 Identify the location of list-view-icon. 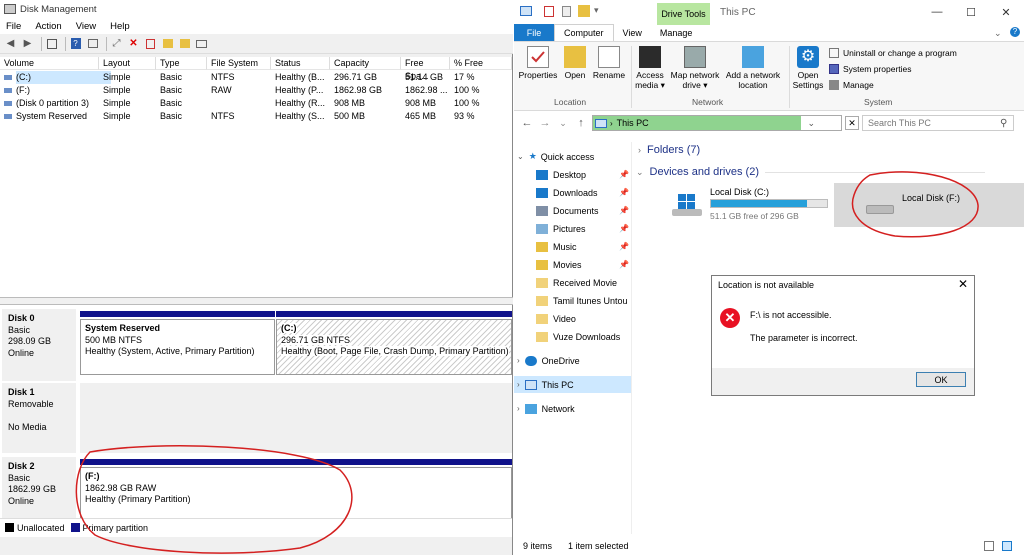
(201, 43).